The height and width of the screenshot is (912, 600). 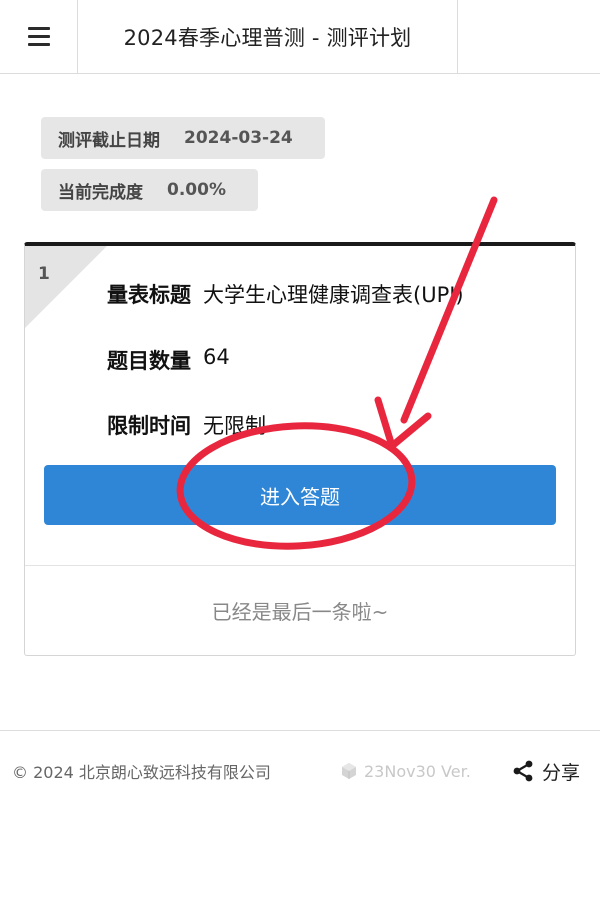 I want to click on deadline-badge: 测评截止日期 2024-03-24, so click(x=183, y=138).